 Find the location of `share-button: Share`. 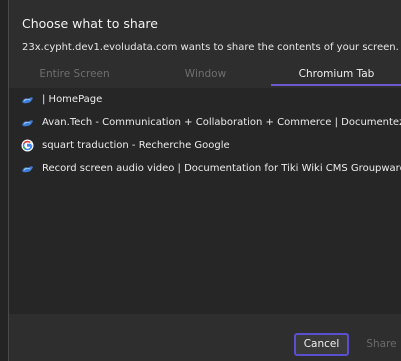

share-button: Share is located at coordinates (380, 344).